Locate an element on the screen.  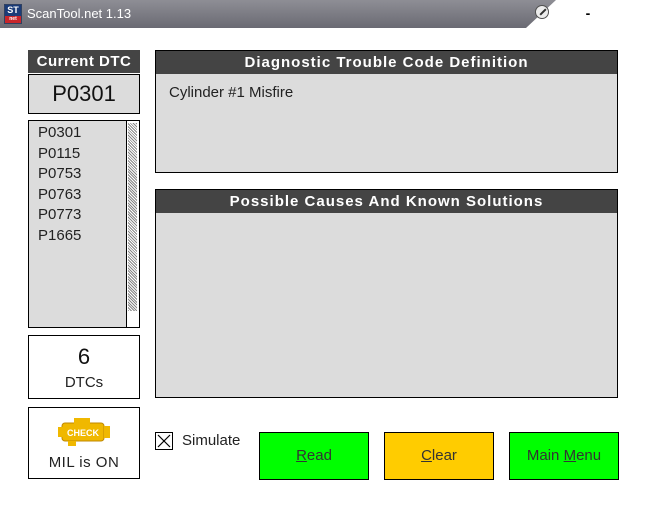
check-engine-icon-text: CHECK is located at coordinates (83, 433).